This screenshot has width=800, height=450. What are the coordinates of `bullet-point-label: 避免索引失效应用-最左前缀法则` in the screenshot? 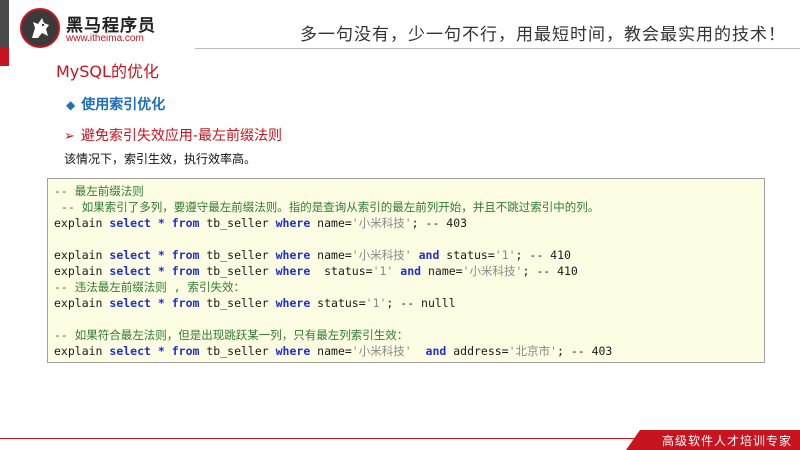 It's located at (181, 136).